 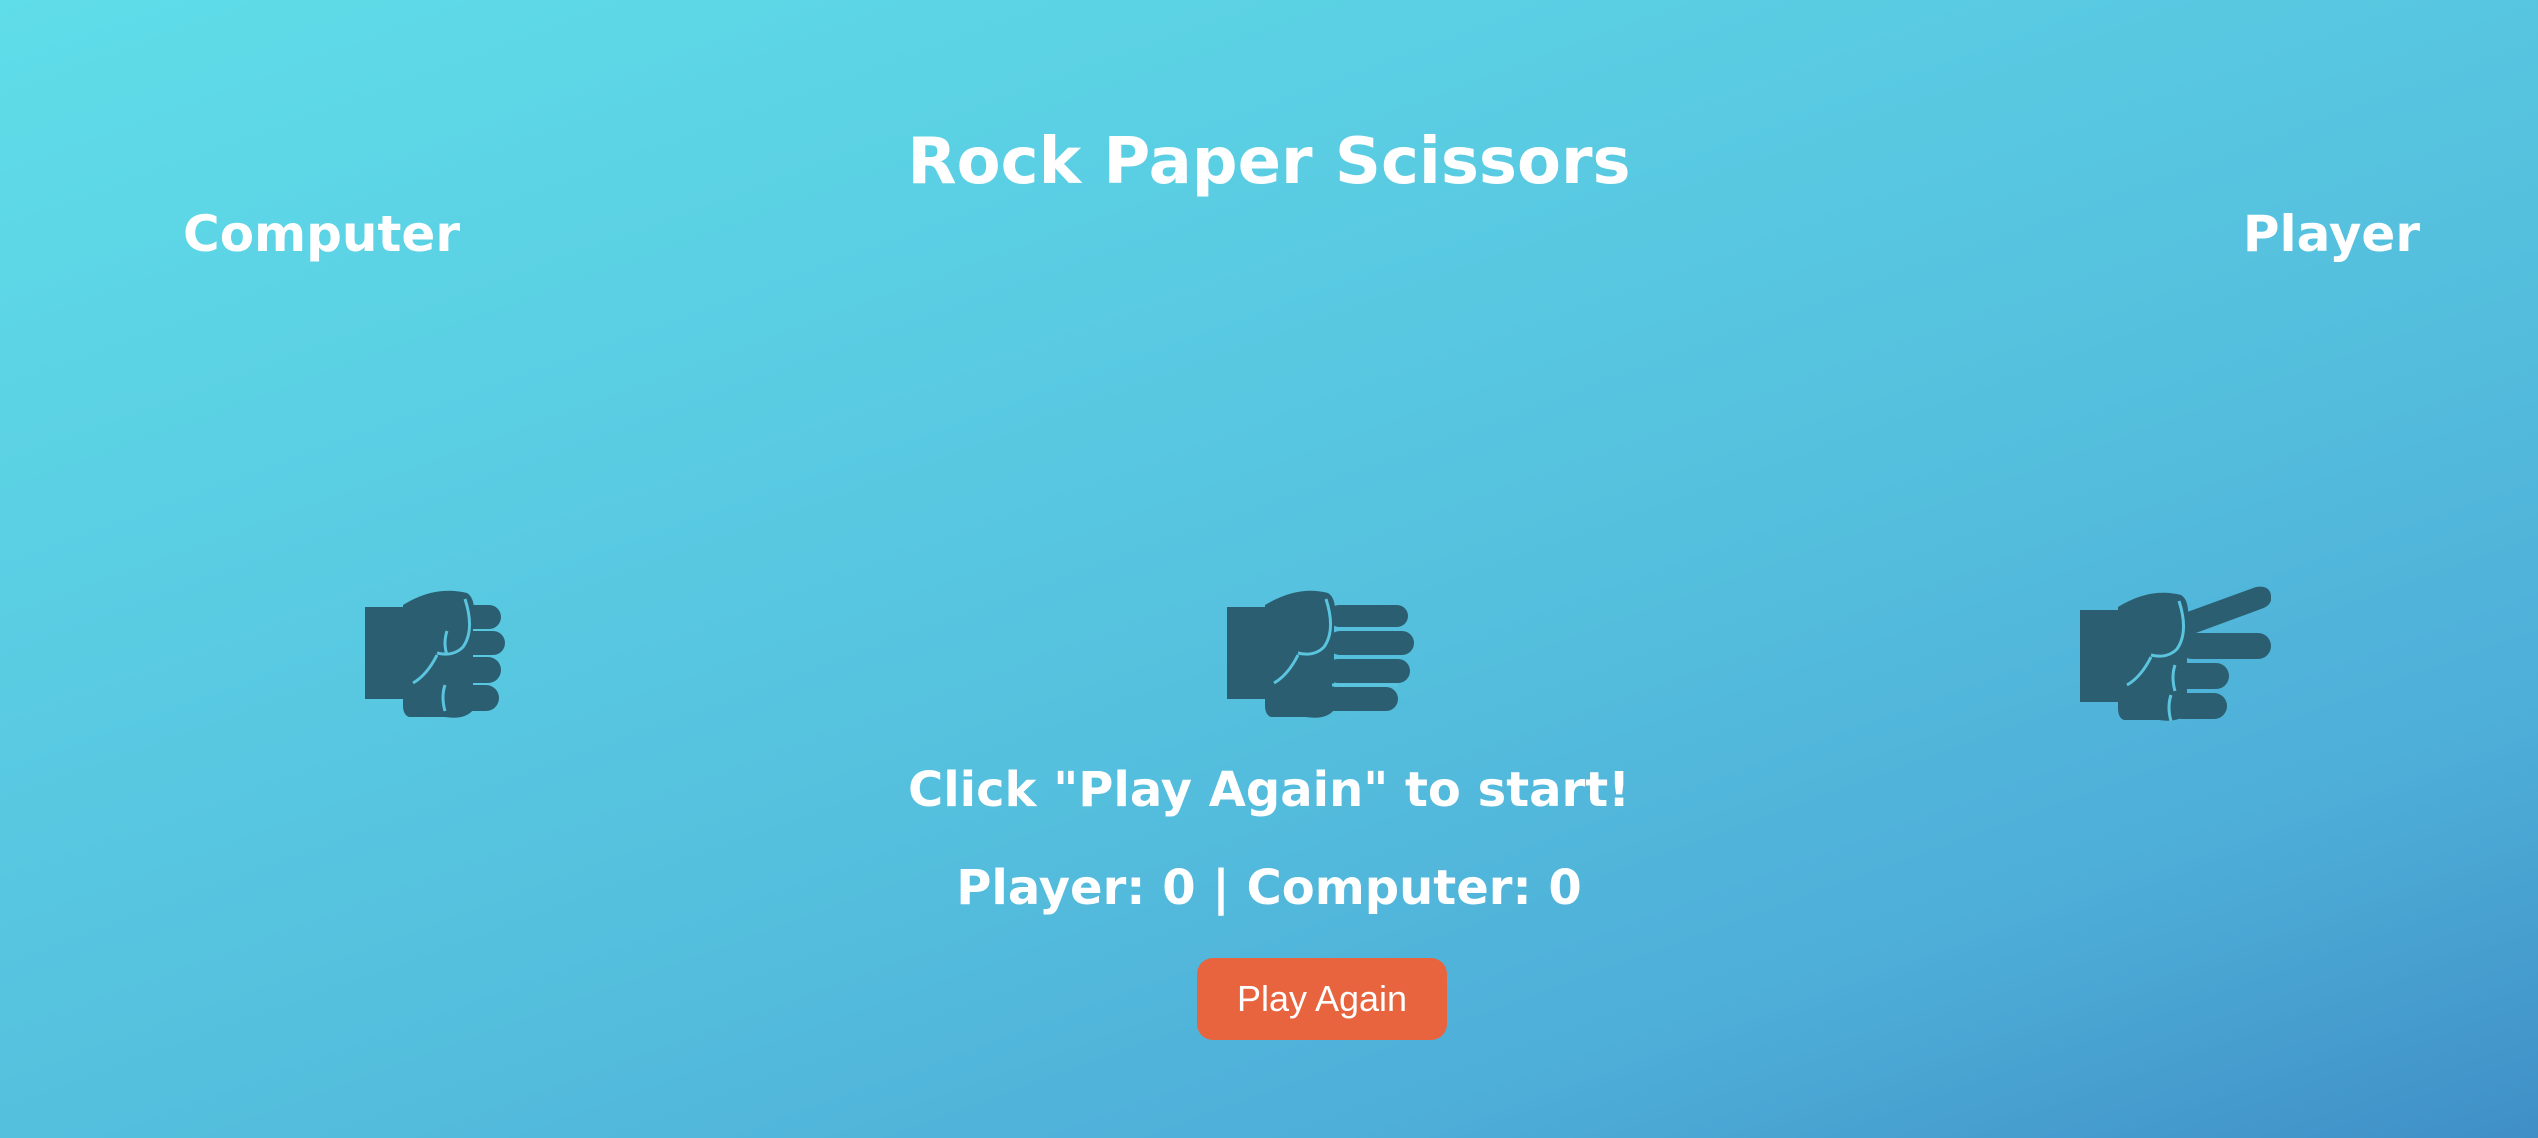 What do you see at coordinates (1269, 162) in the screenshot?
I see `game-title: Rock Paper Scissors` at bounding box center [1269, 162].